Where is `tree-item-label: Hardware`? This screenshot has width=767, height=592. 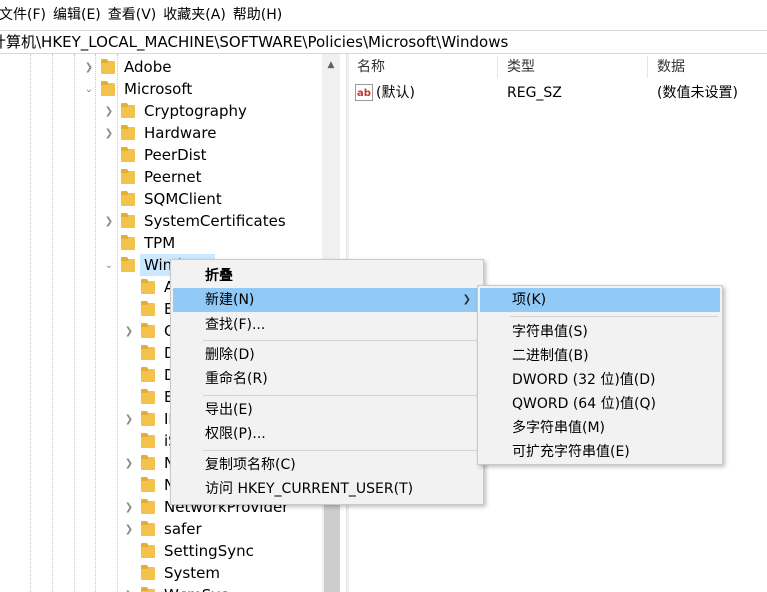
tree-item-label: Hardware is located at coordinates (180, 133).